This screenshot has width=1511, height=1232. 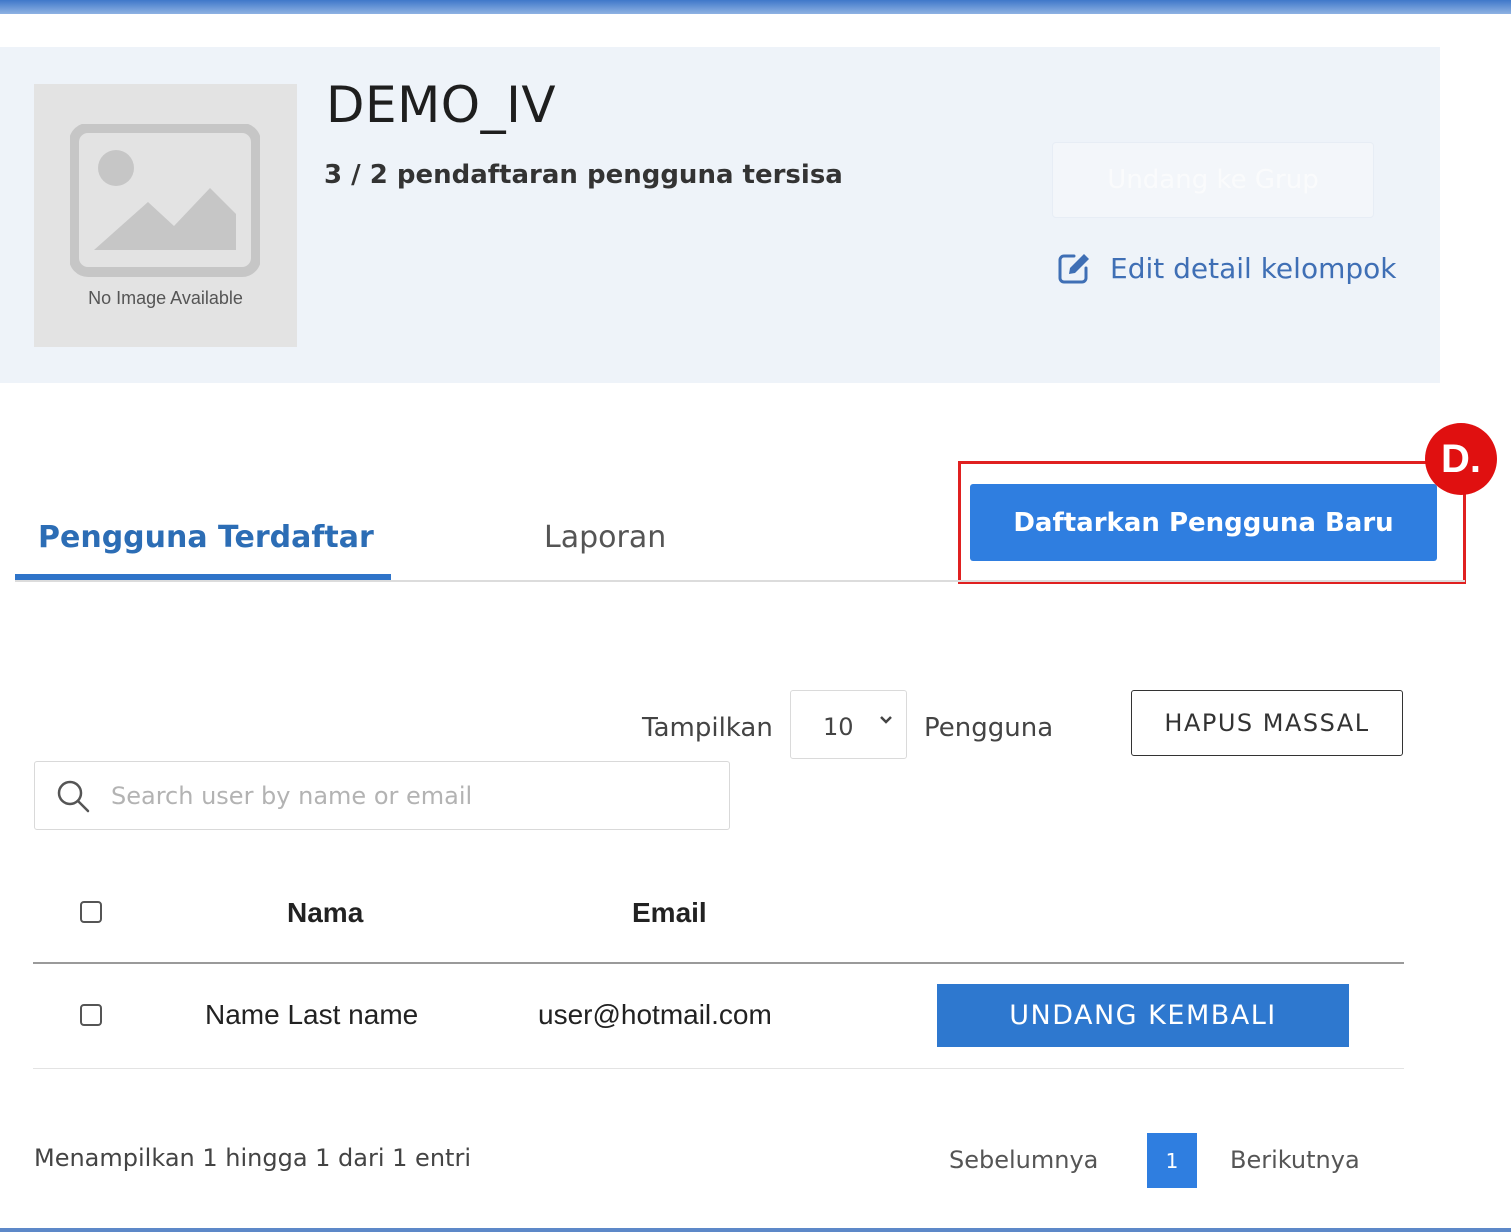 What do you see at coordinates (1143, 1015) in the screenshot?
I see `reinvite-button: UNDANG KEMBALI` at bounding box center [1143, 1015].